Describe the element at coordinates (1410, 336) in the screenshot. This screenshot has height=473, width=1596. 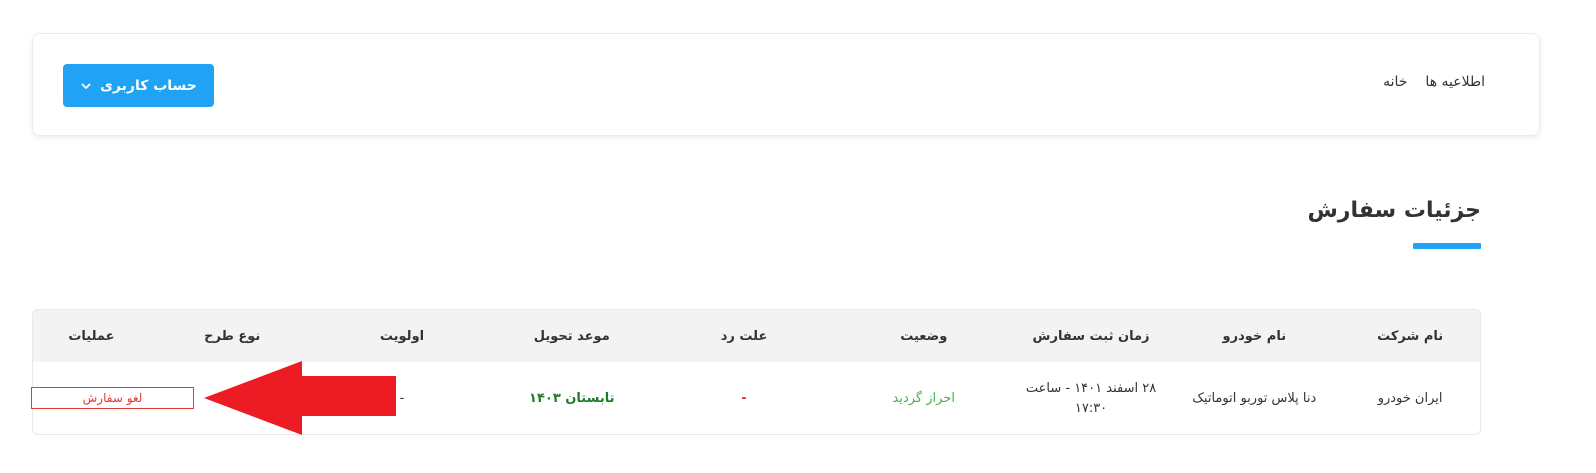
I see `header-company: نام شرکت` at that location.